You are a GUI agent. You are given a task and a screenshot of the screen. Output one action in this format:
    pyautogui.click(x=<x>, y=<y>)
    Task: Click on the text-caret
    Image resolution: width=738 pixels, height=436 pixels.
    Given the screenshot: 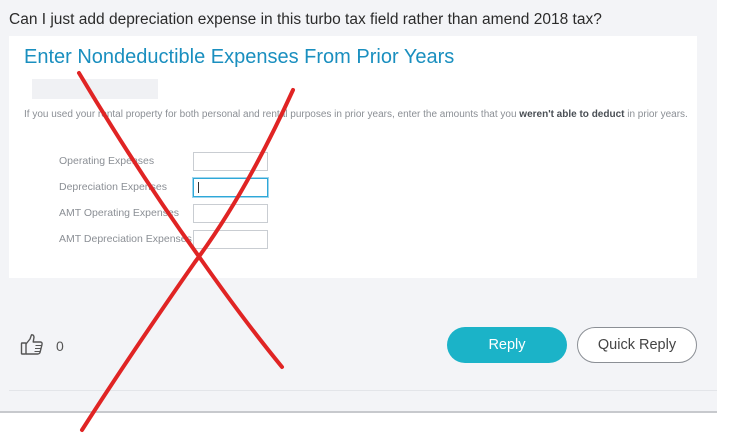 What is the action you would take?
    pyautogui.click(x=198, y=187)
    